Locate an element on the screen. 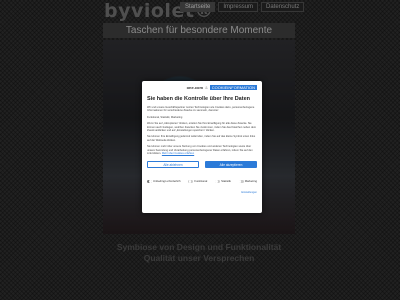 The image size is (400, 300). toggle-marketing-switch is located at coordinates (241, 181).